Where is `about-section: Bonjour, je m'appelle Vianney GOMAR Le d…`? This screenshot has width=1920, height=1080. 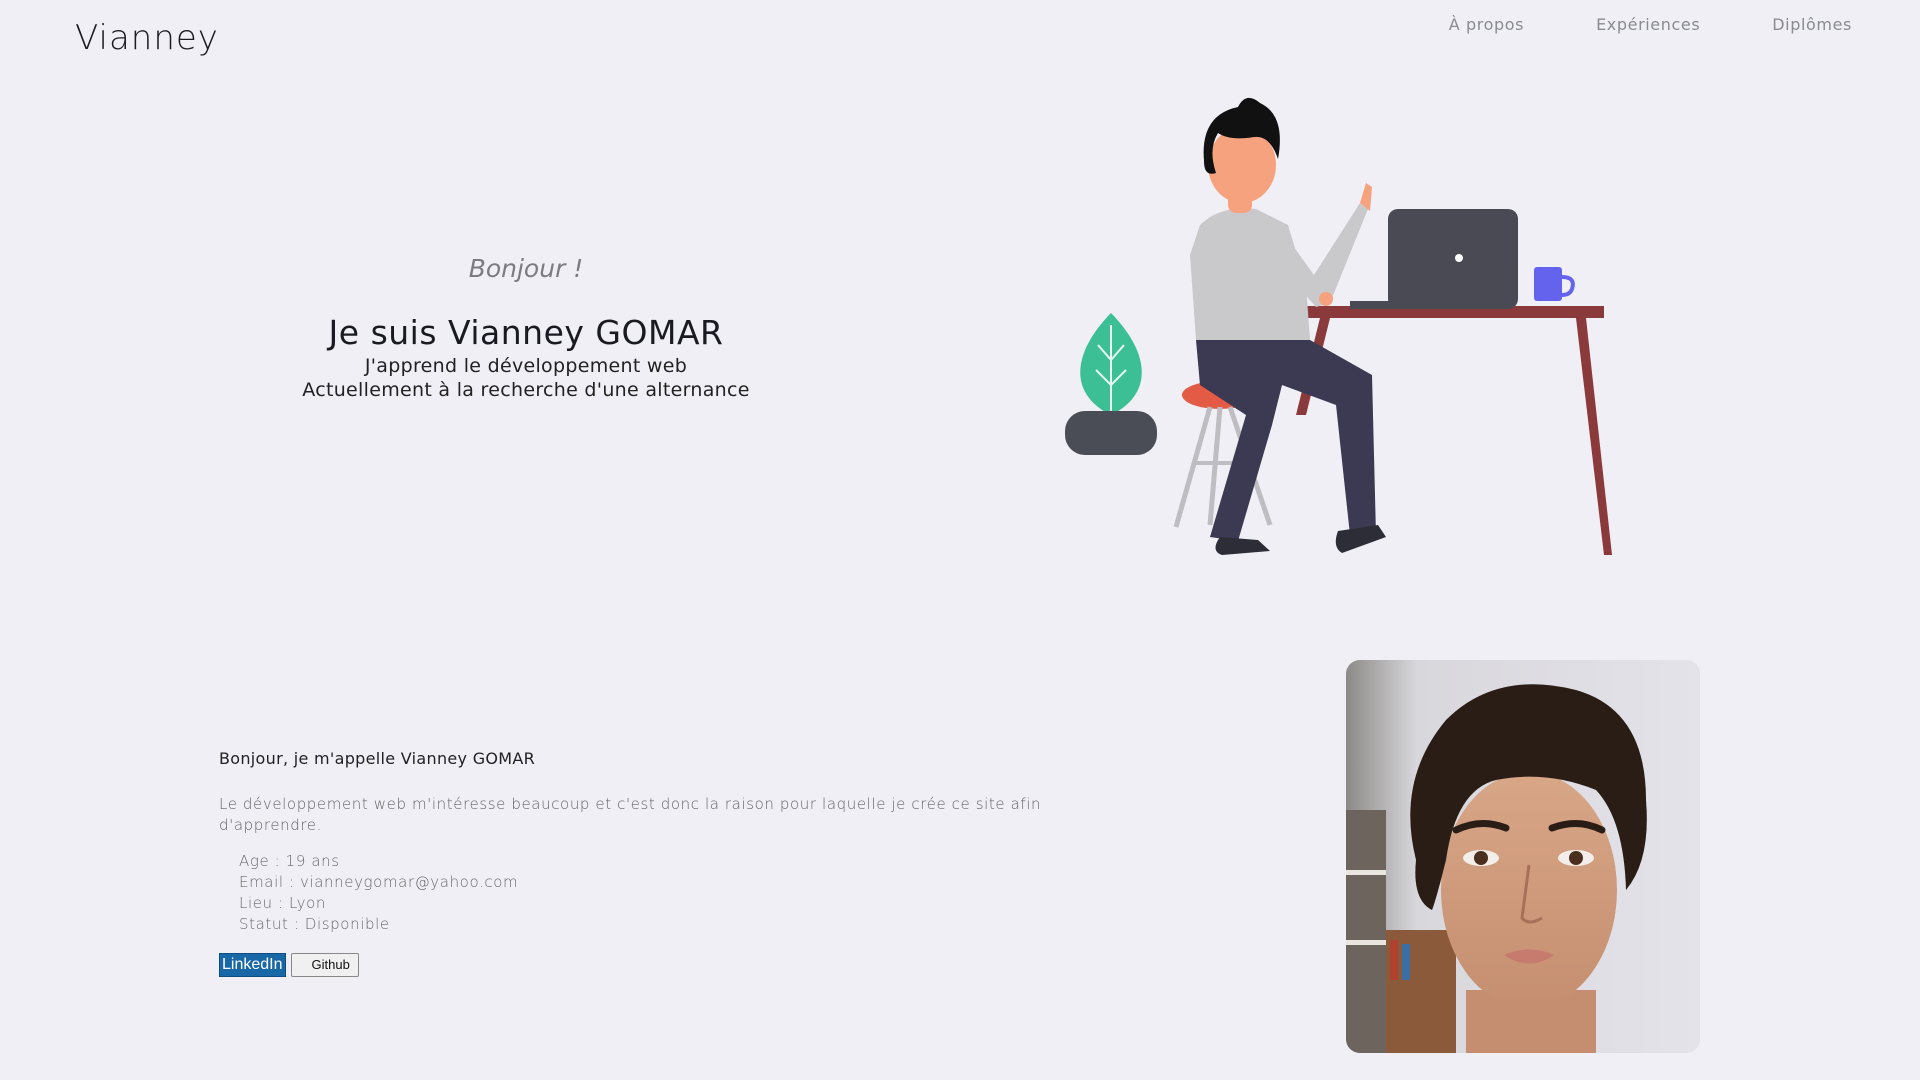 about-section: Bonjour, je m'appelle Vianney GOMAR Le d… is located at coordinates (639, 863).